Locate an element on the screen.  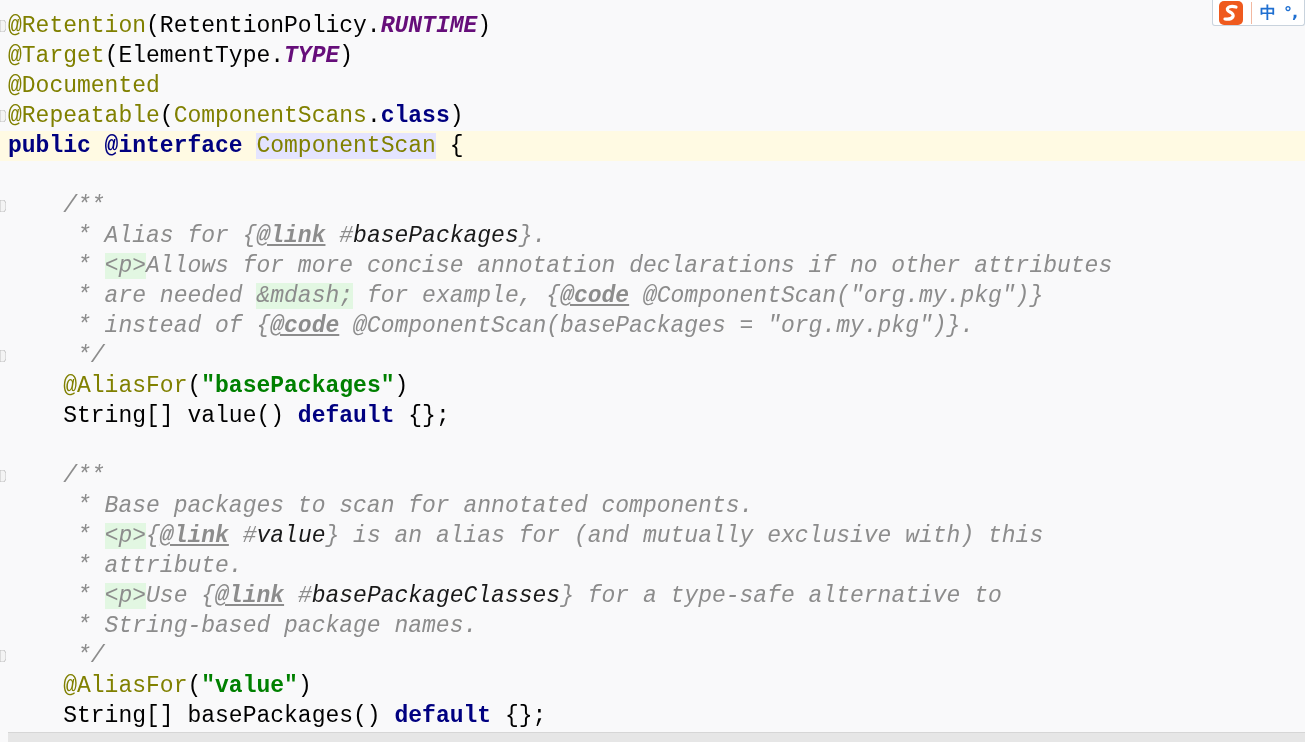
doc-comment: } is an alias for (and mutually exclusive with) this is located at coordinates (684, 536).